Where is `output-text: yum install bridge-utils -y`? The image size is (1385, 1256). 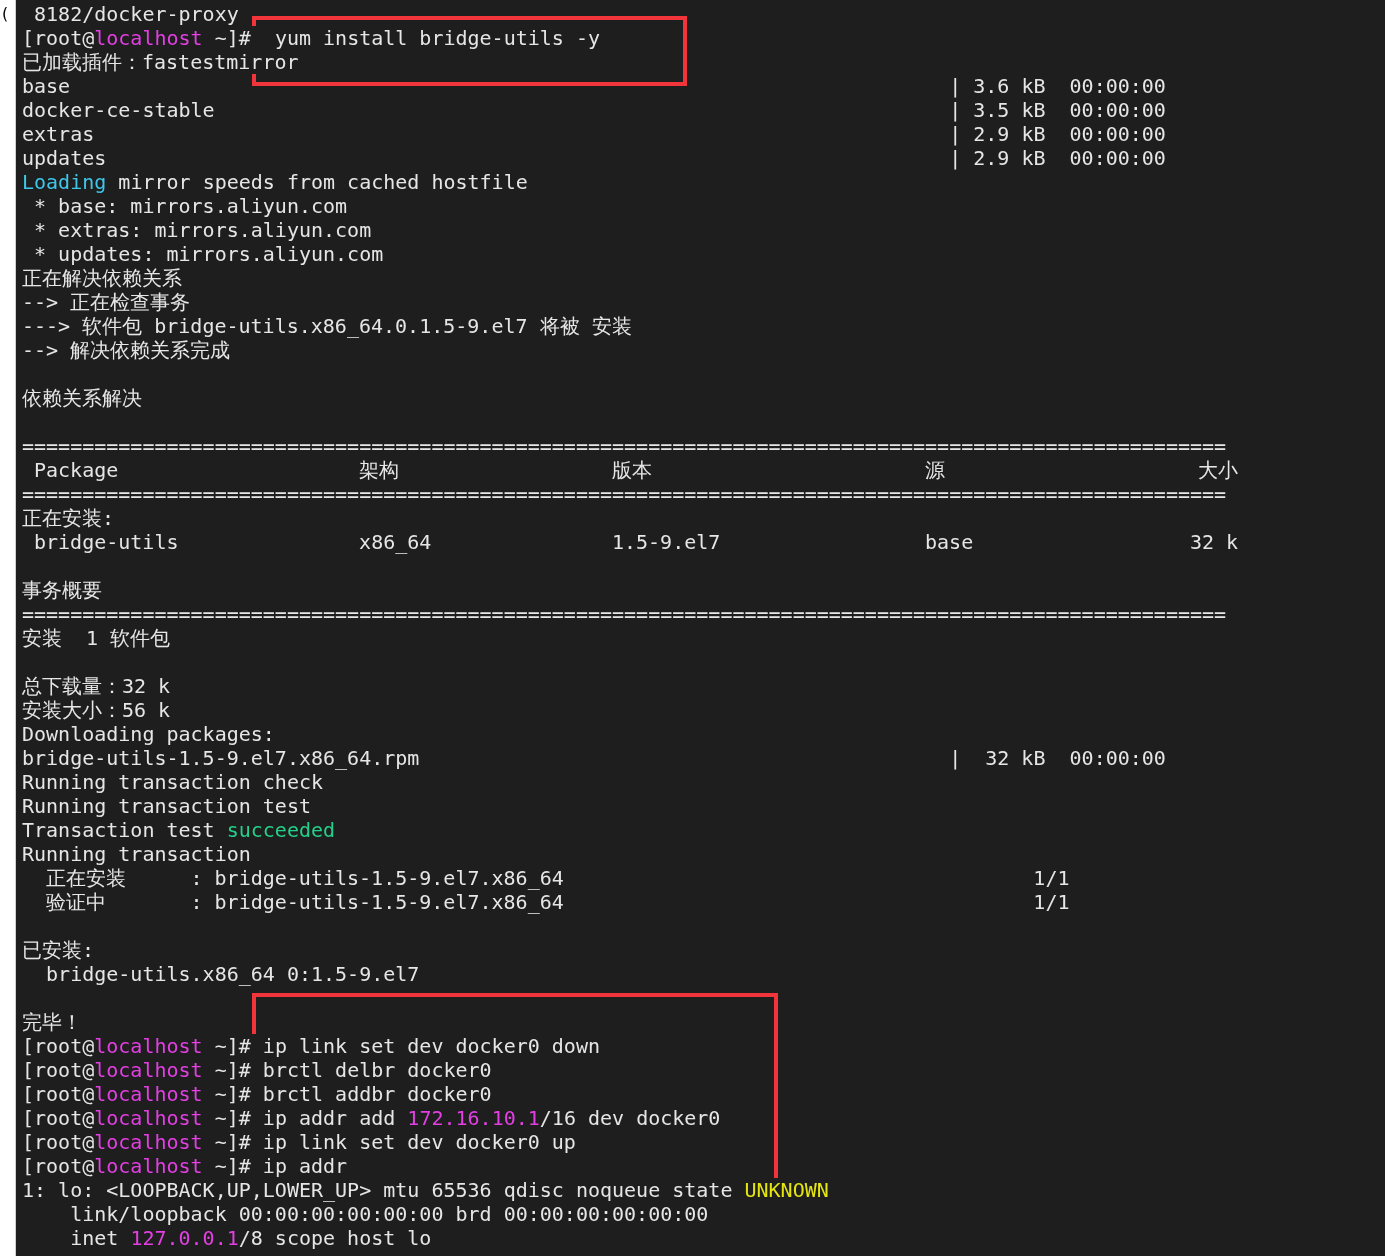
output-text: yum install bridge-utils -y is located at coordinates (425, 38).